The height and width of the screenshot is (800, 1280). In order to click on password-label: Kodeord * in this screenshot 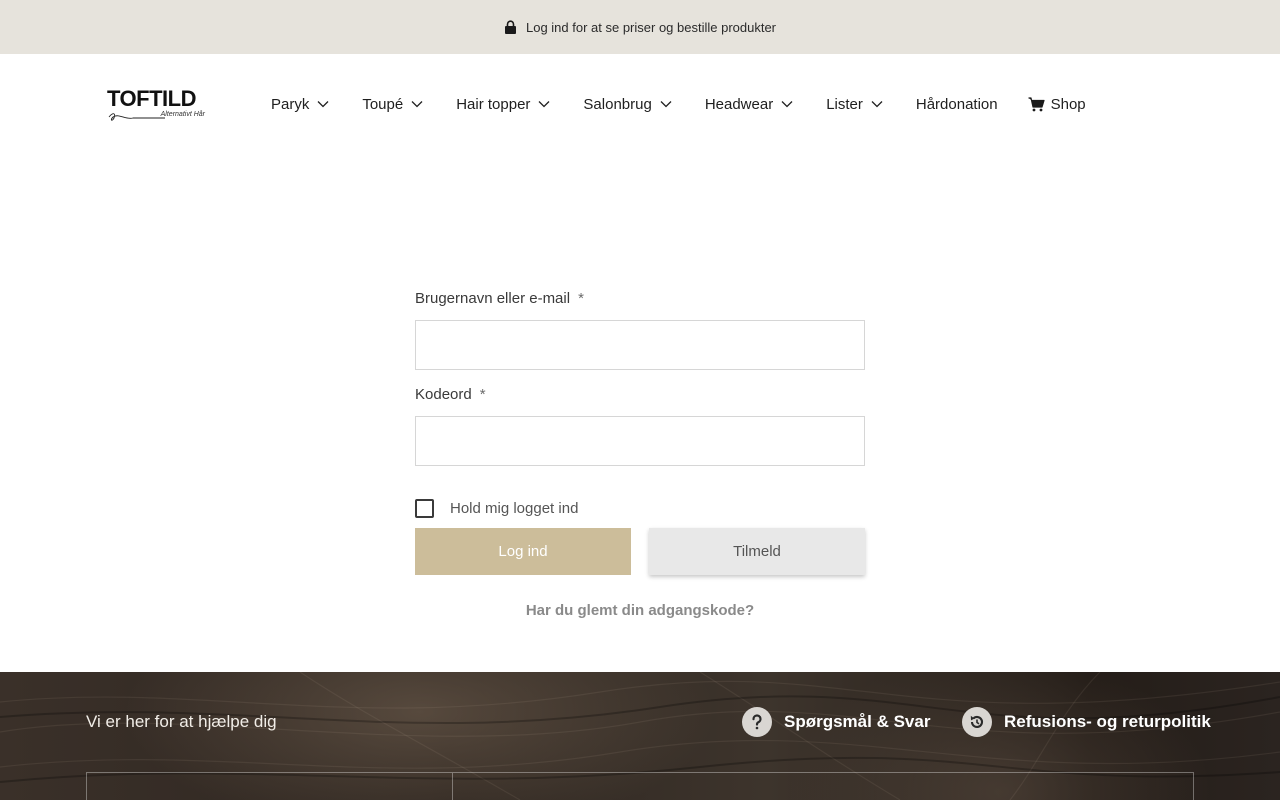, I will do `click(640, 396)`.